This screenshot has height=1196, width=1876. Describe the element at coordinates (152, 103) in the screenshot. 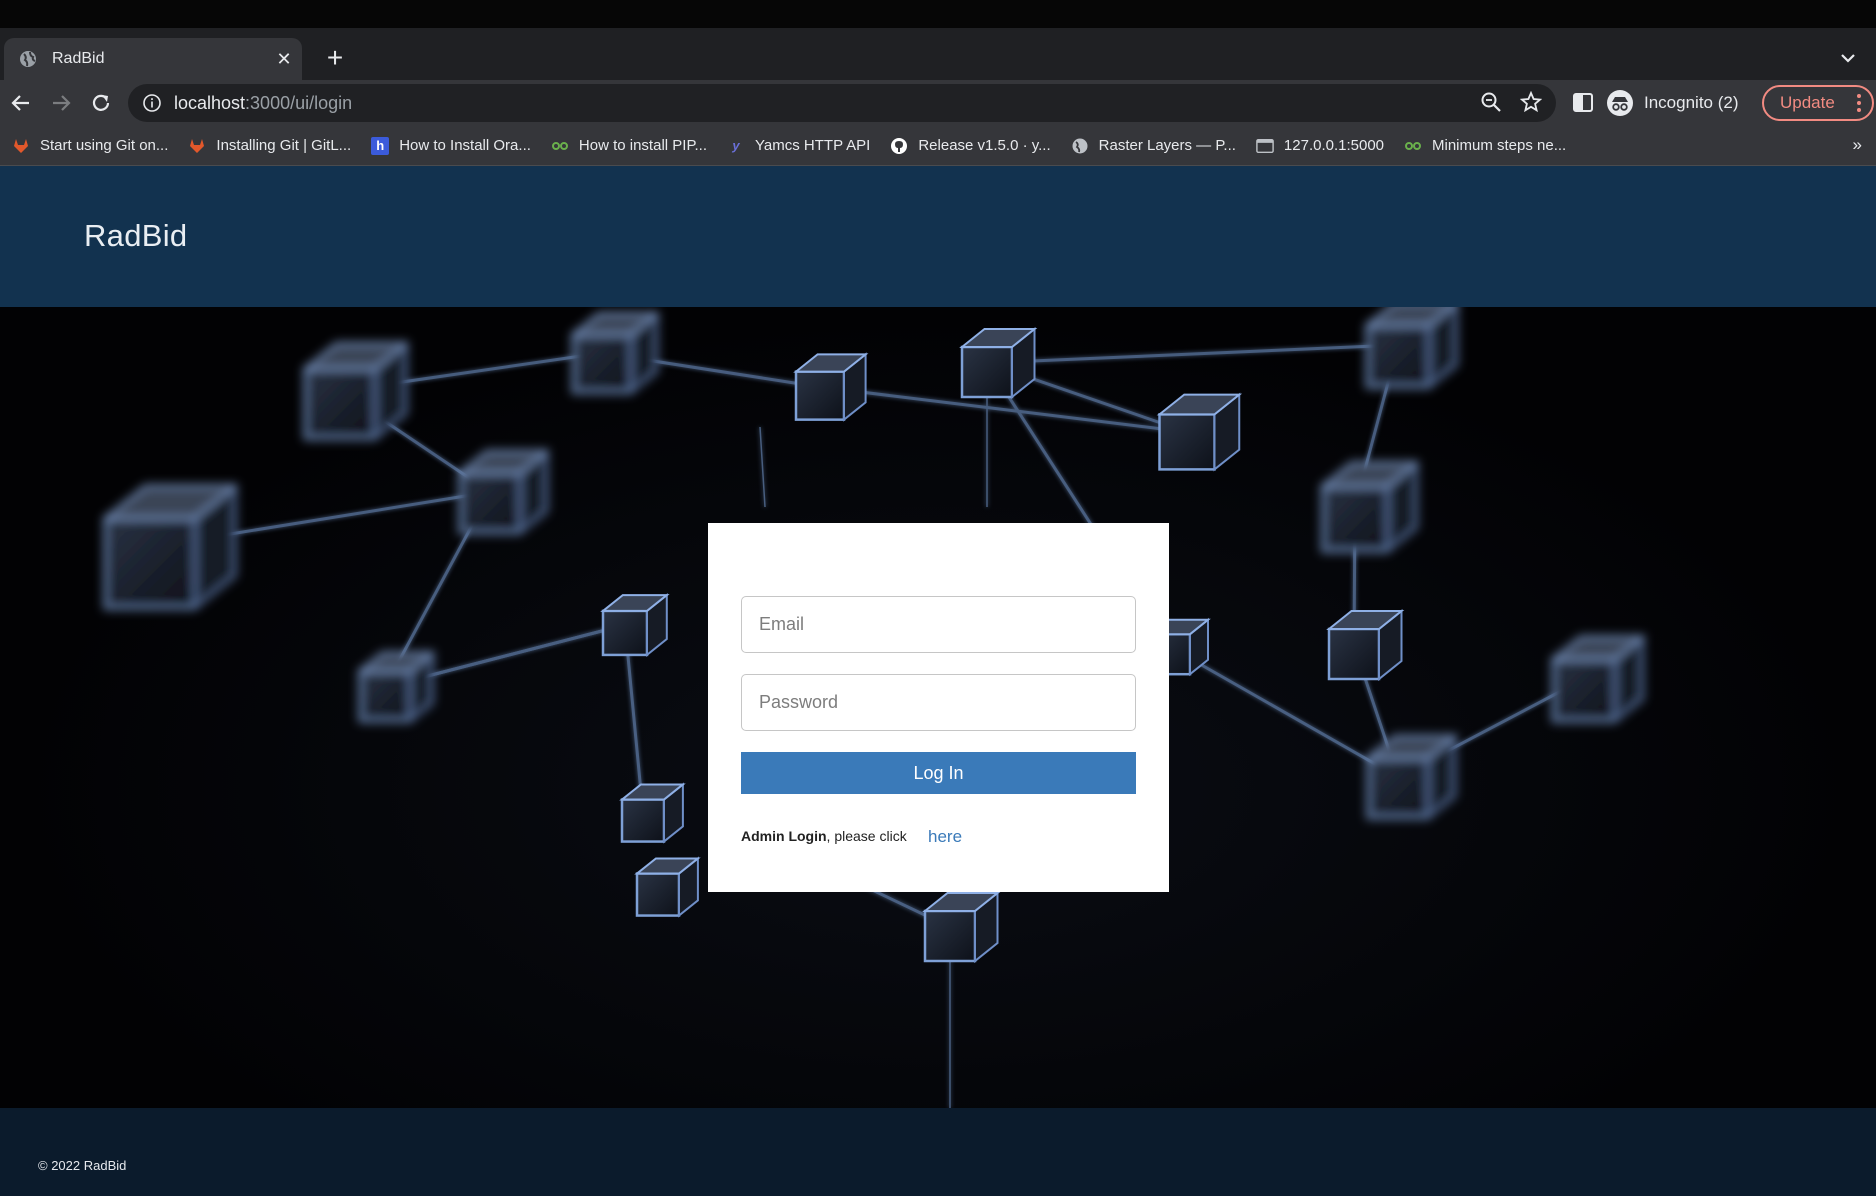

I see `info-icon` at that location.